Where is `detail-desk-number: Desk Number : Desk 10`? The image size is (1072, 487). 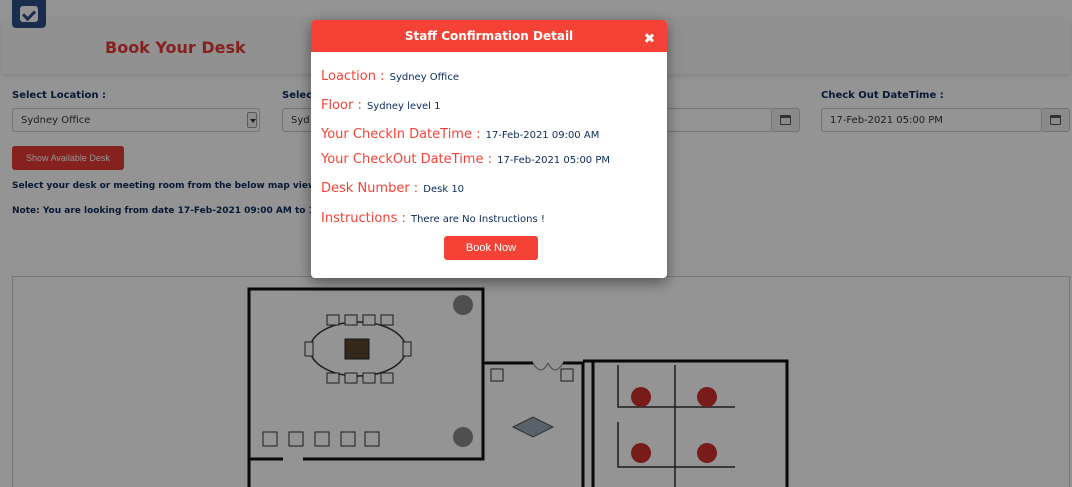 detail-desk-number: Desk Number : Desk 10 is located at coordinates (392, 186).